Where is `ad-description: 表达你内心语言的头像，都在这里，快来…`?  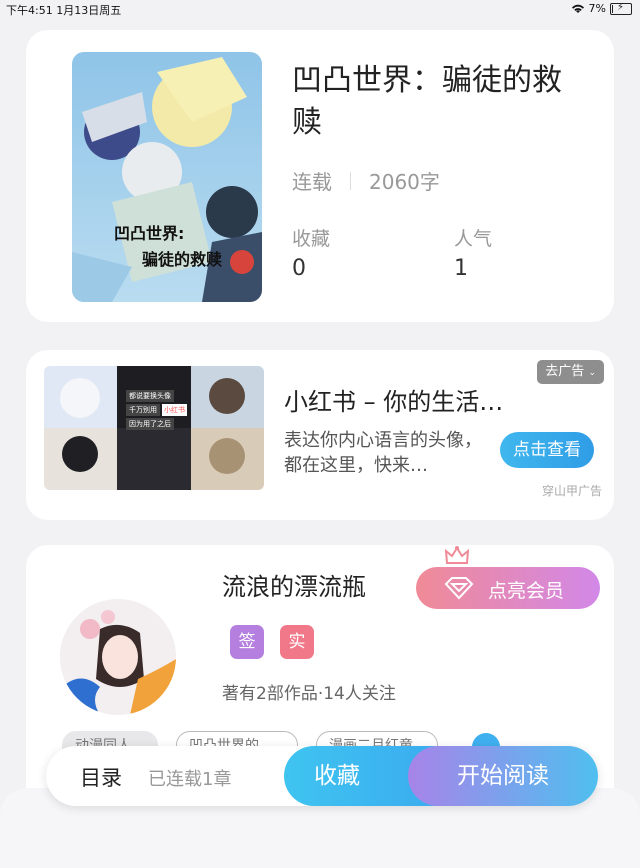 ad-description: 表达你内心语言的头像，都在这里，快来… is located at coordinates (383, 453).